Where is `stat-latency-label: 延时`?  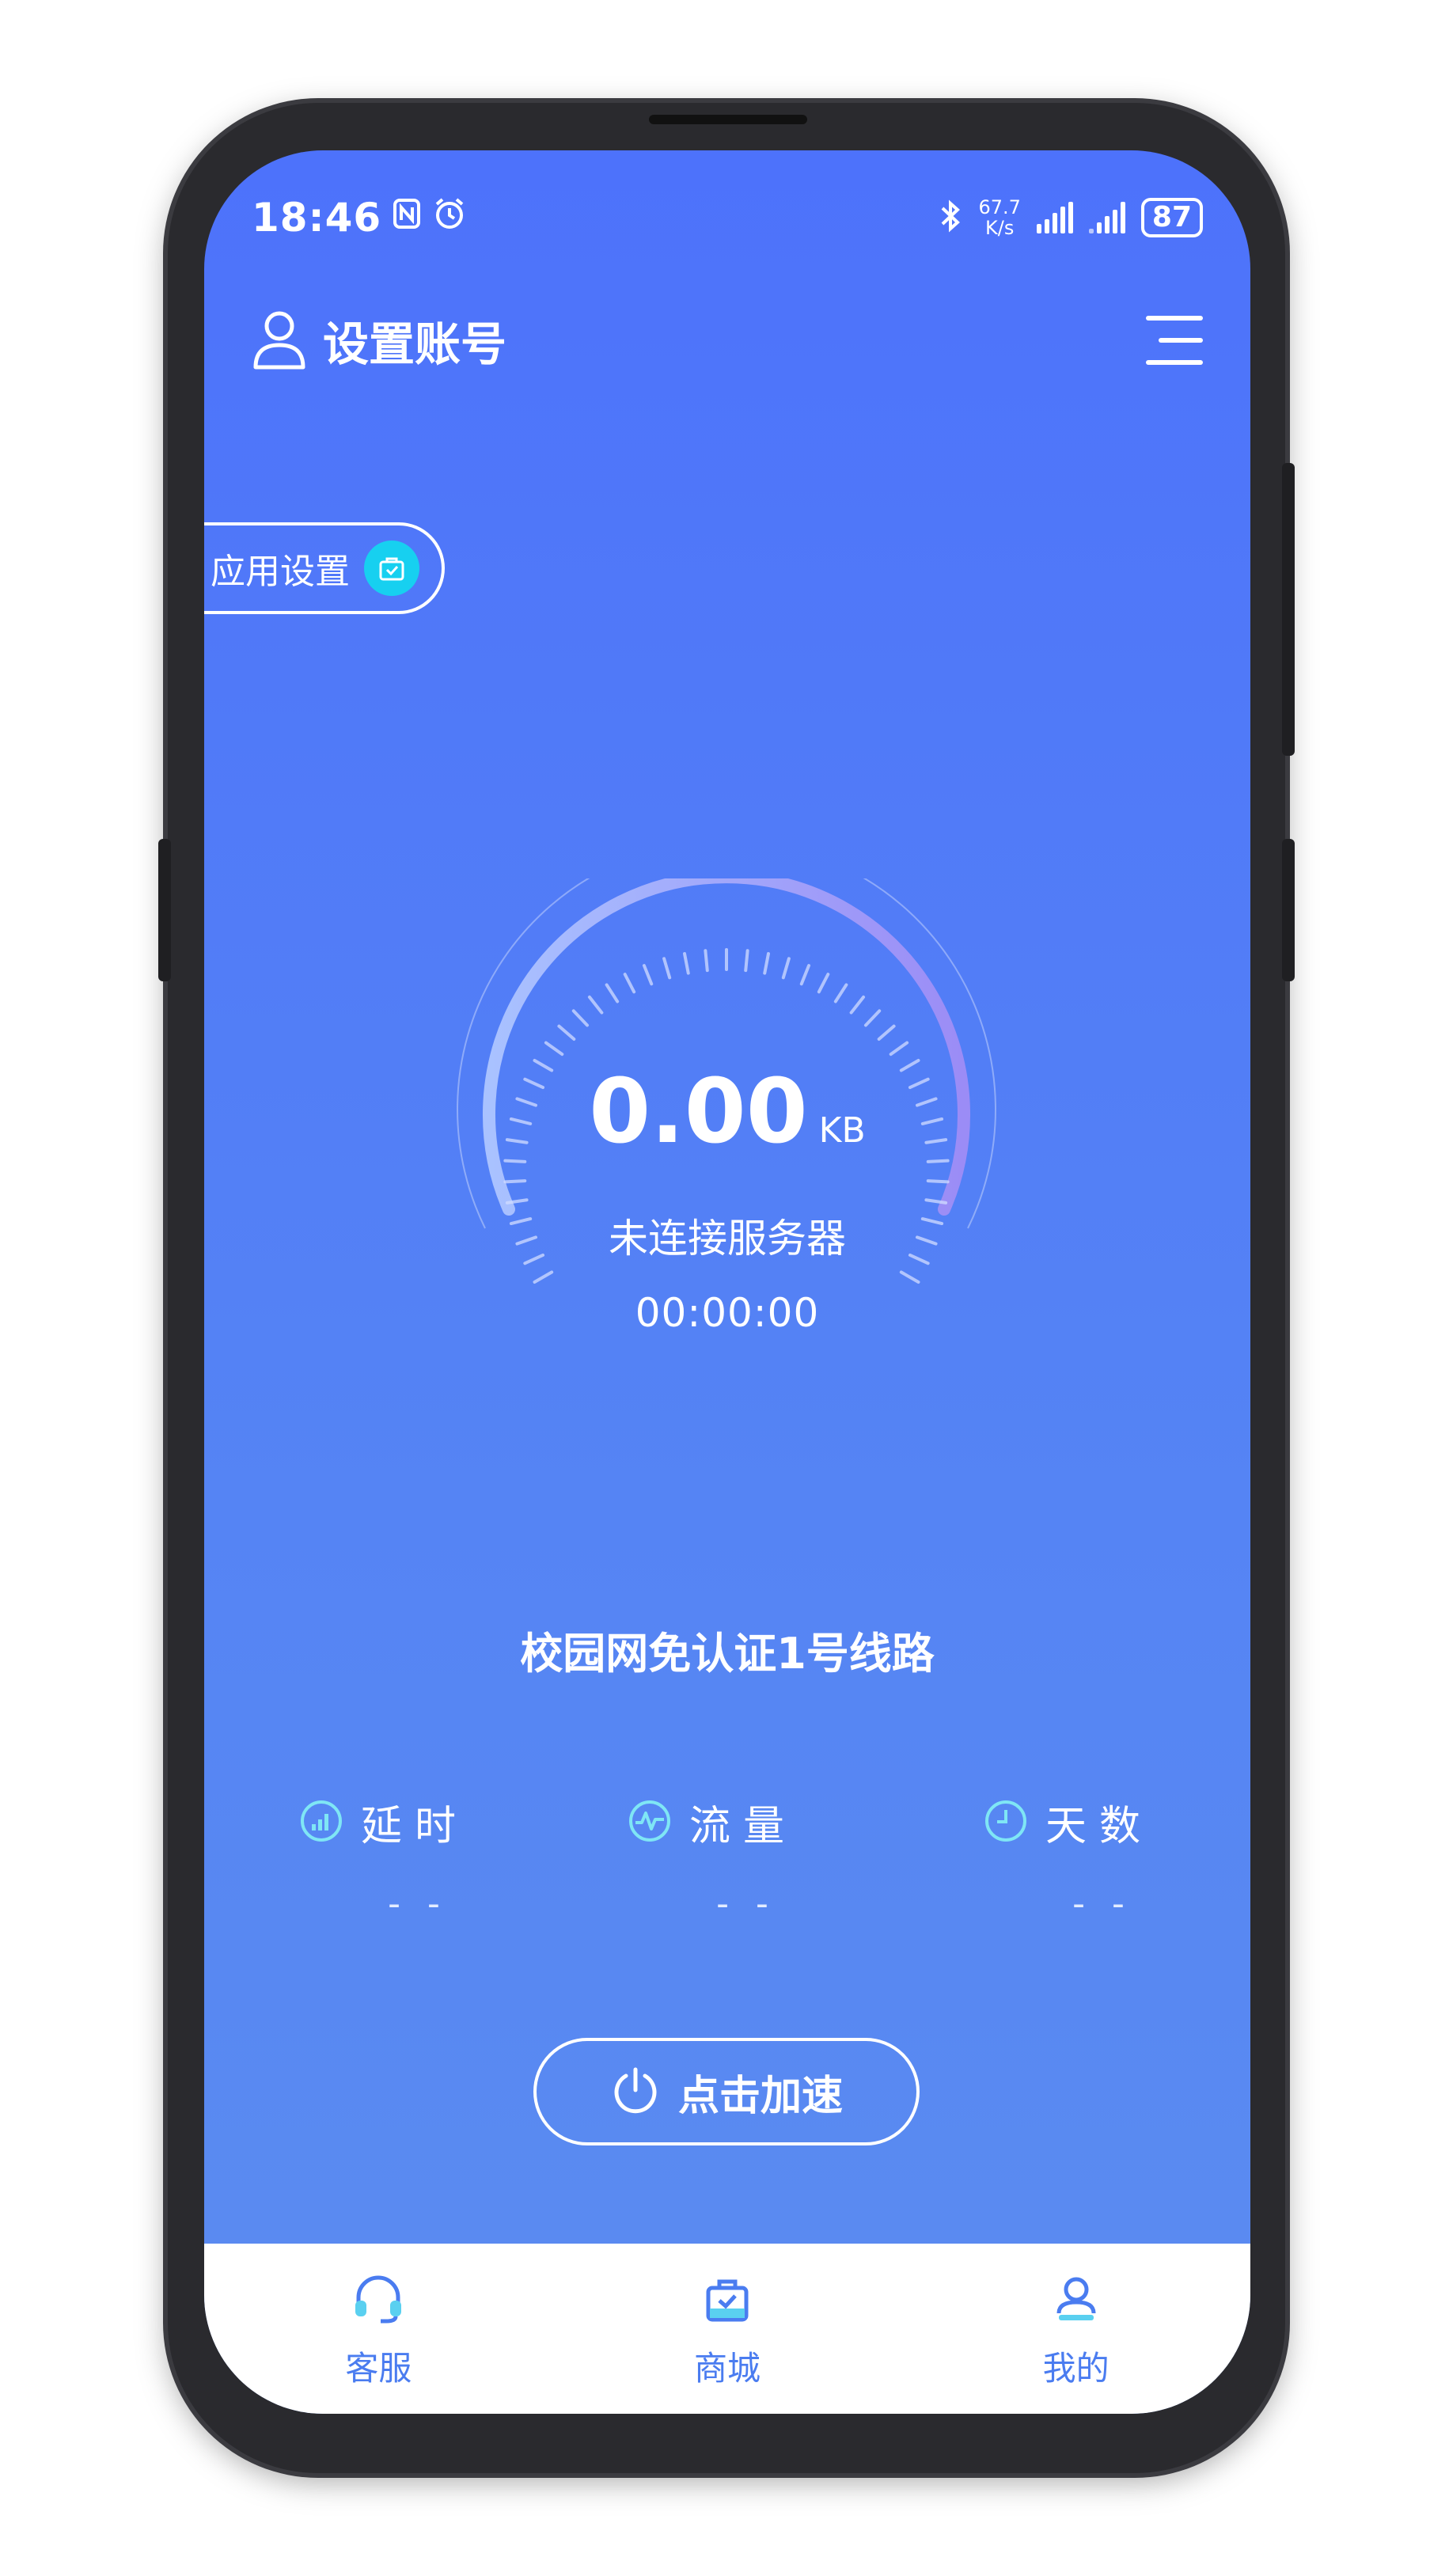 stat-latency-label: 延时 is located at coordinates (415, 1826).